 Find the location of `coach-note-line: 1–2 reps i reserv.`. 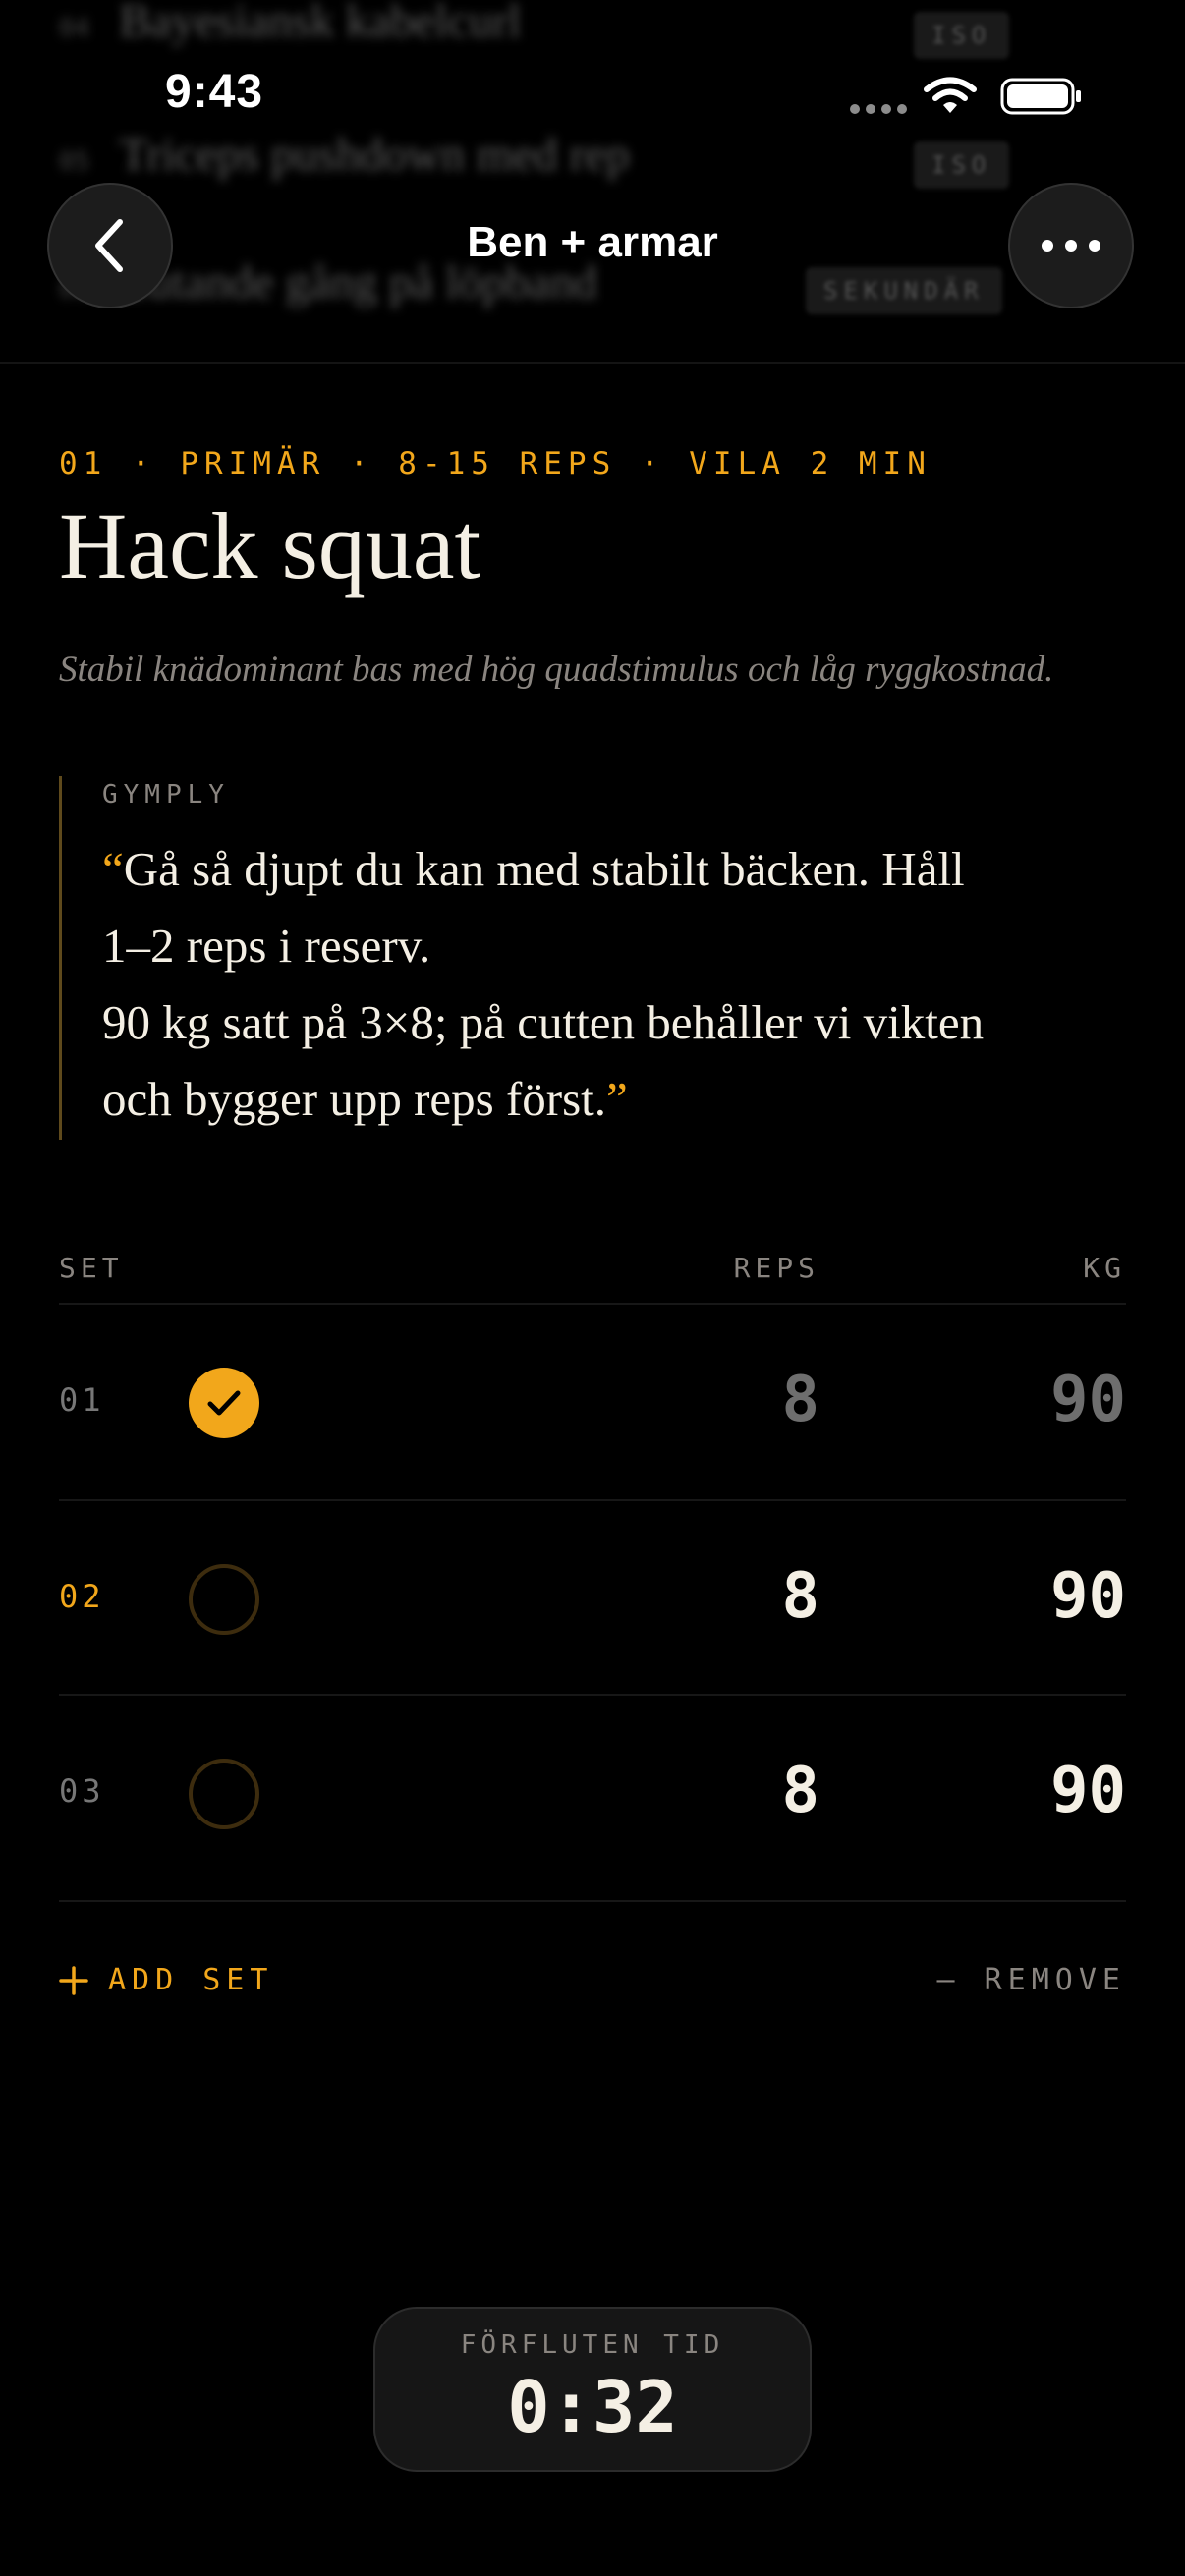

coach-note-line: 1–2 reps i reserv. is located at coordinates (266, 946).